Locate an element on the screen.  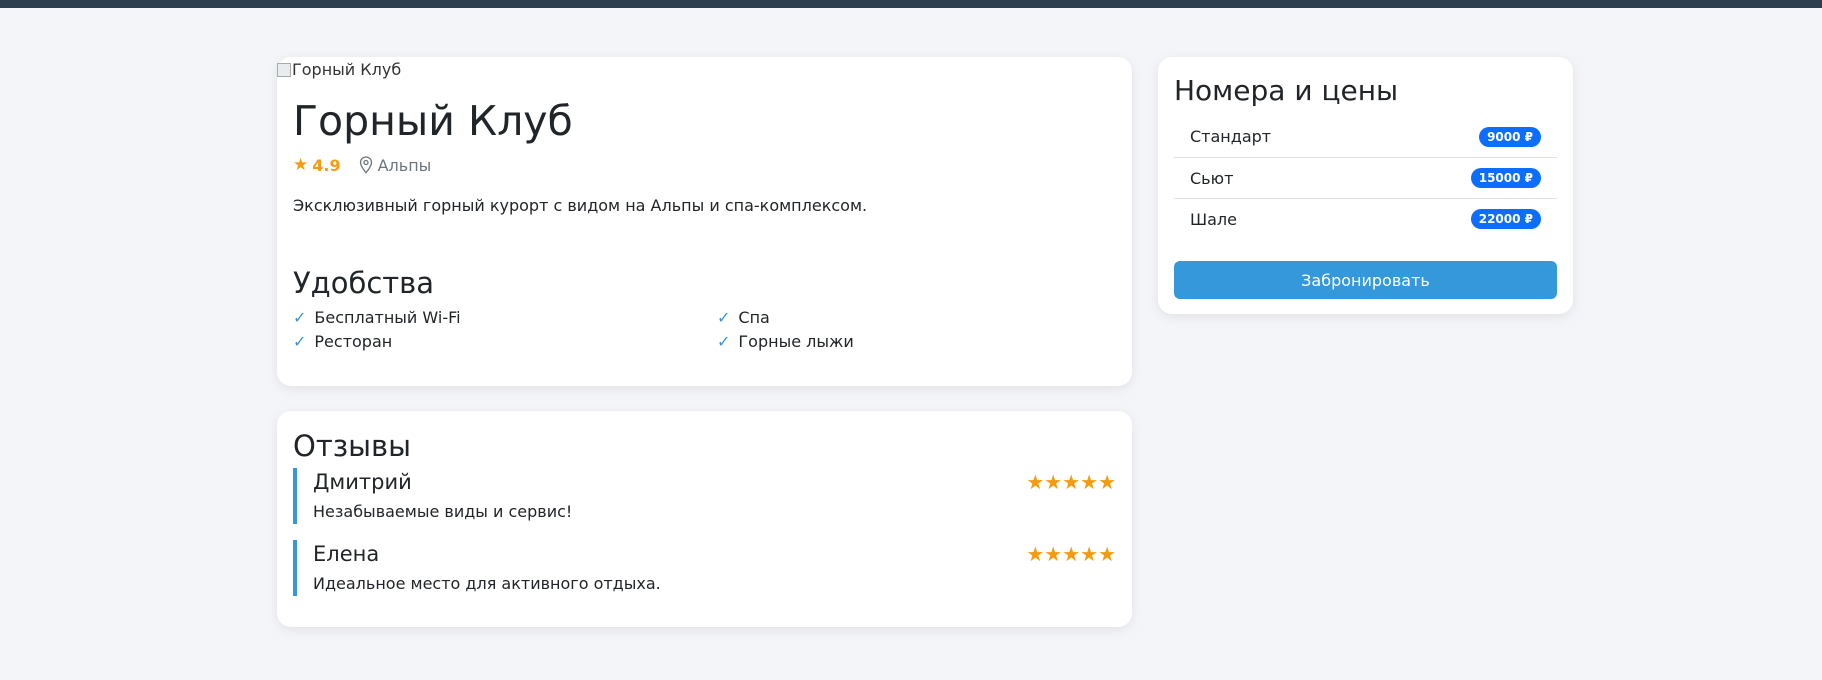
hotel-image: Горный Клуб is located at coordinates (339, 69).